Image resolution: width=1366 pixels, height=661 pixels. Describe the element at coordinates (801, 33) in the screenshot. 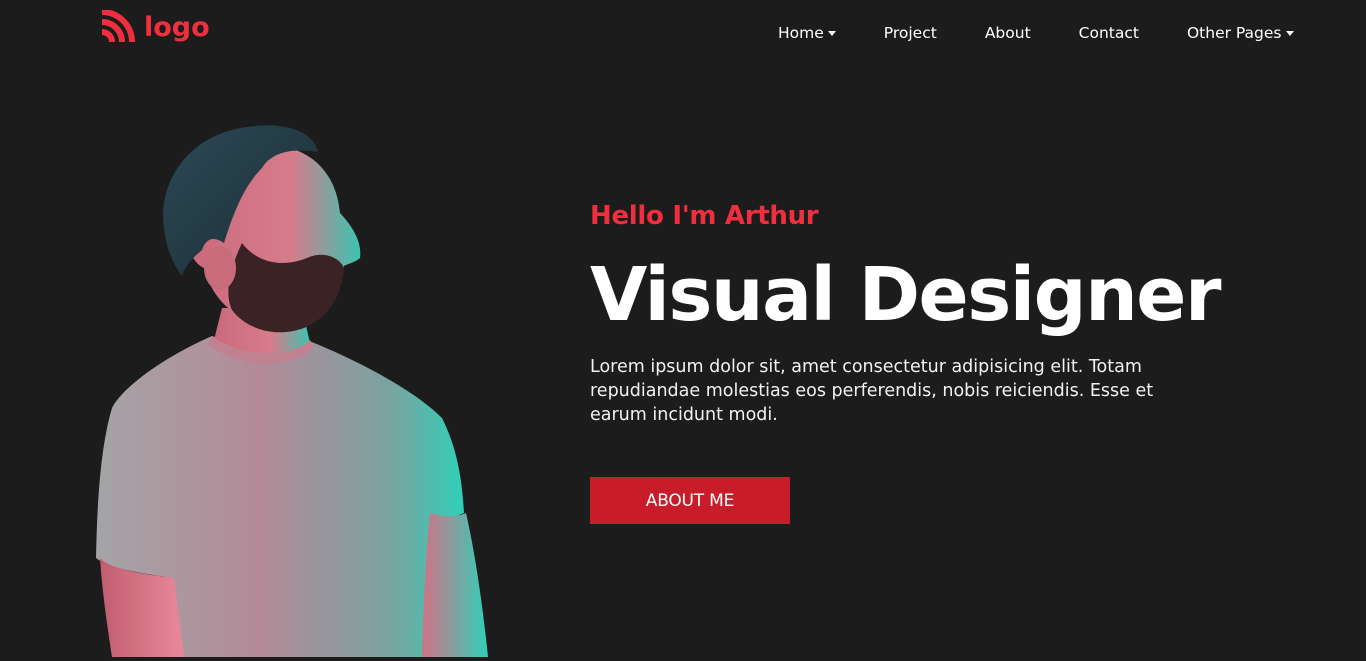

I see `nav-label-home: Home` at that location.